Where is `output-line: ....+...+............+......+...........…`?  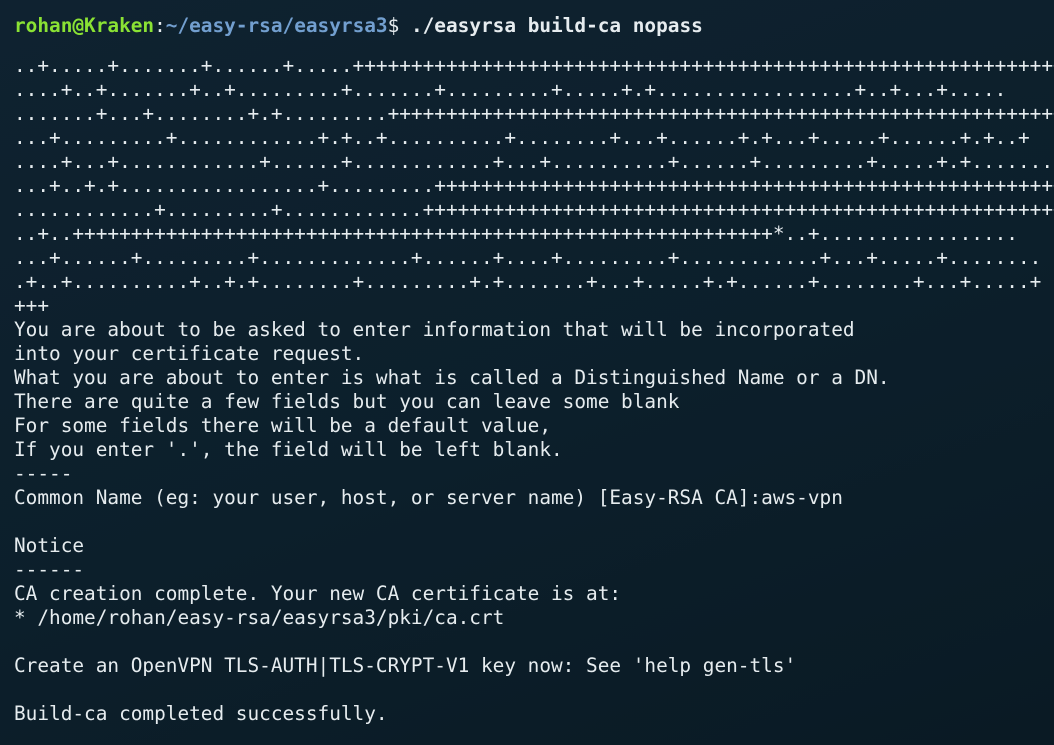
output-line: ....+...+............+......+...........… is located at coordinates (533, 161).